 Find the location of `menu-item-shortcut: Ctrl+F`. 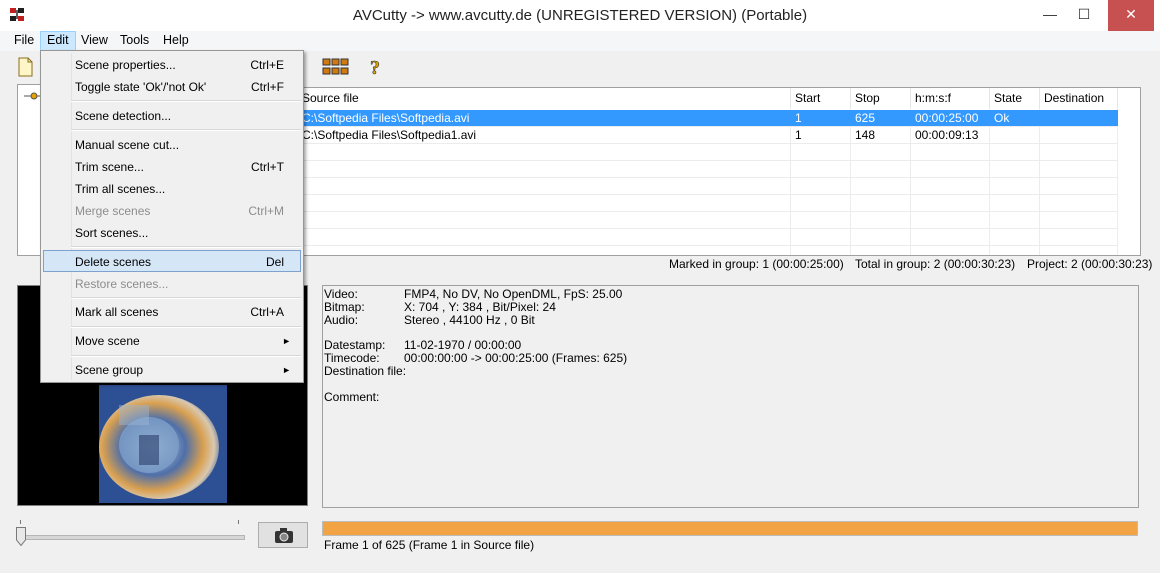

menu-item-shortcut: Ctrl+F is located at coordinates (267, 87).